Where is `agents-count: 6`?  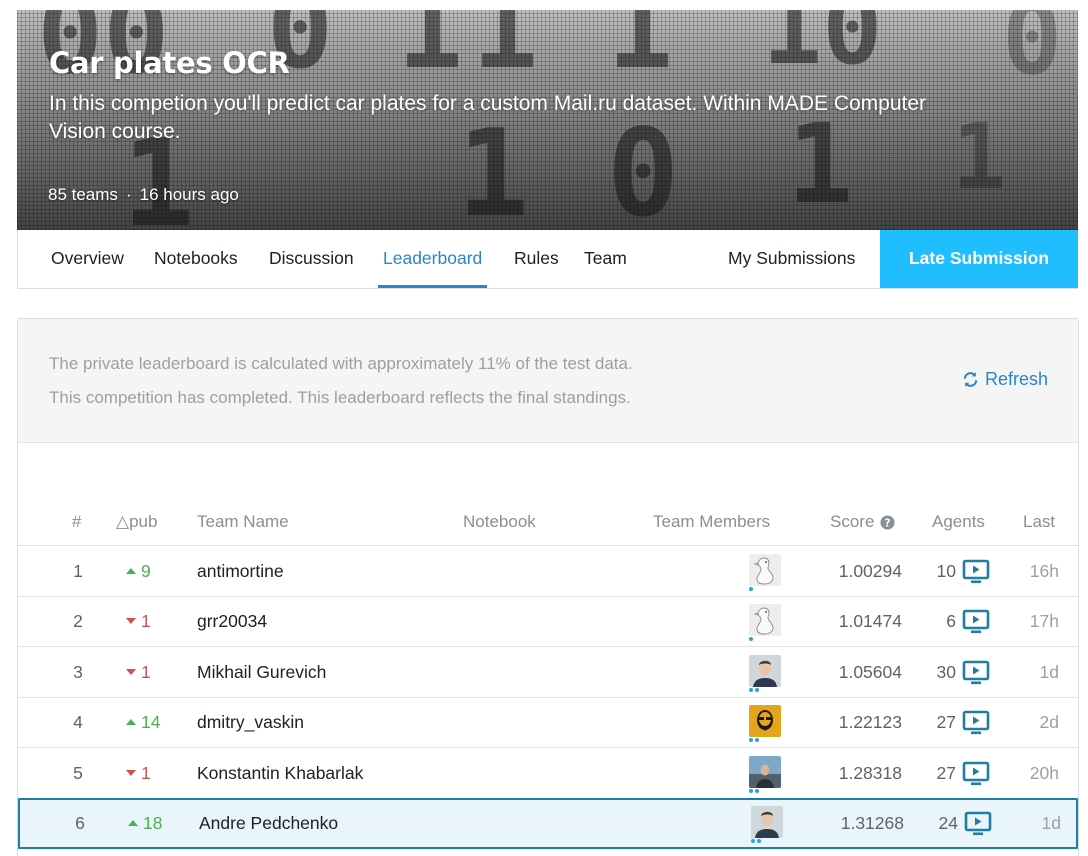
agents-count: 6 is located at coordinates (951, 621).